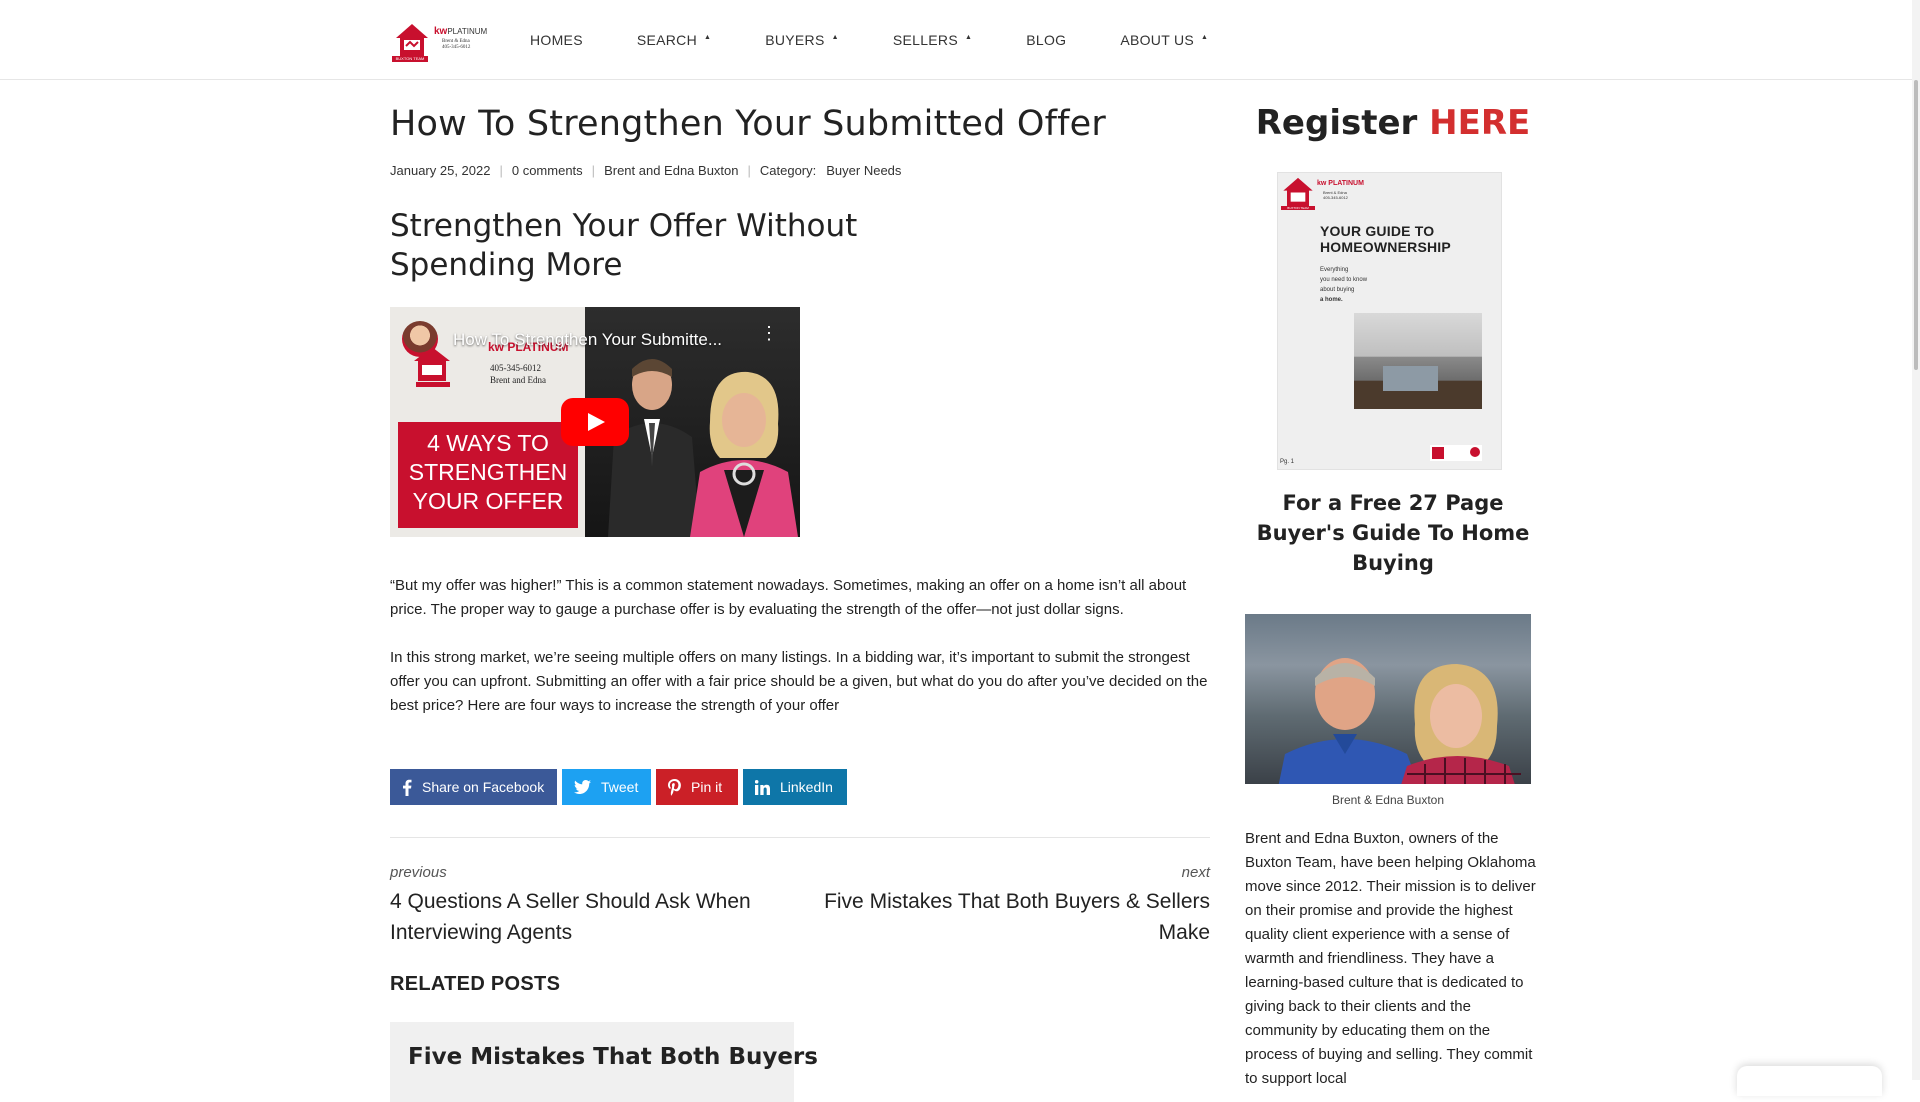  Describe the element at coordinates (440, 170) in the screenshot. I see `post-date: January 25, 2022` at that location.